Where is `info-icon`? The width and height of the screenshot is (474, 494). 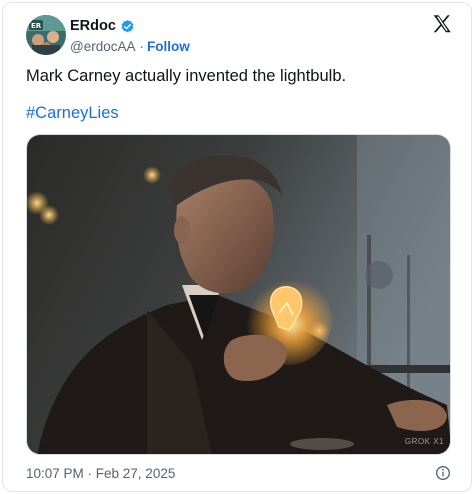 info-icon is located at coordinates (443, 473).